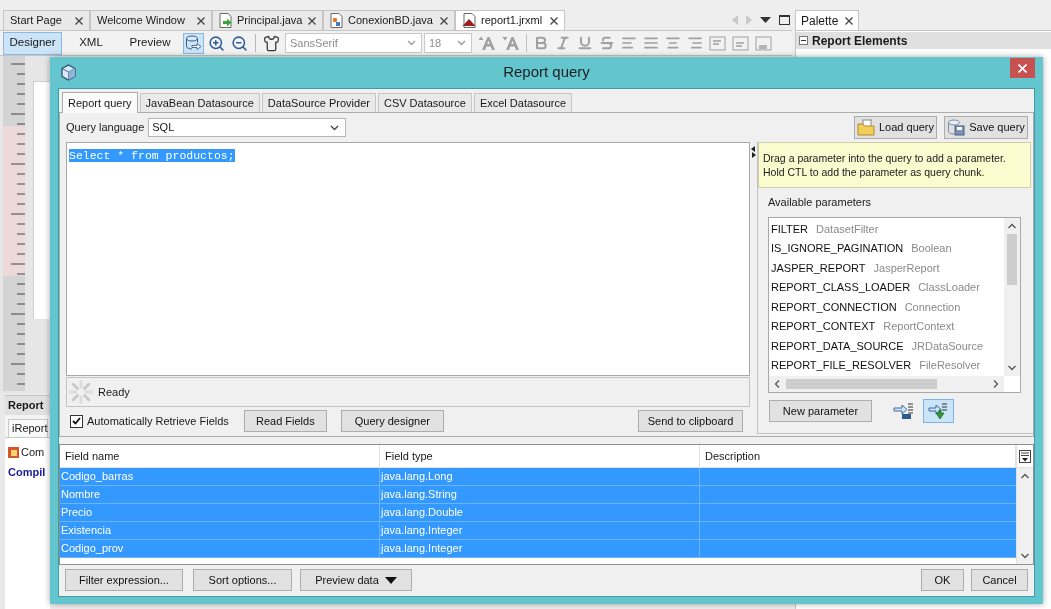 The width and height of the screenshot is (1051, 609). I want to click on align-left-icon, so click(629, 43).